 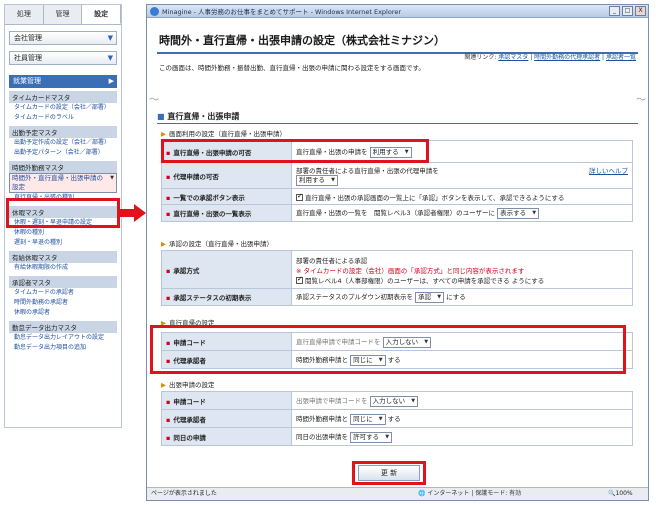 What do you see at coordinates (102, 14) in the screenshot?
I see `tab-settings: 設定` at bounding box center [102, 14].